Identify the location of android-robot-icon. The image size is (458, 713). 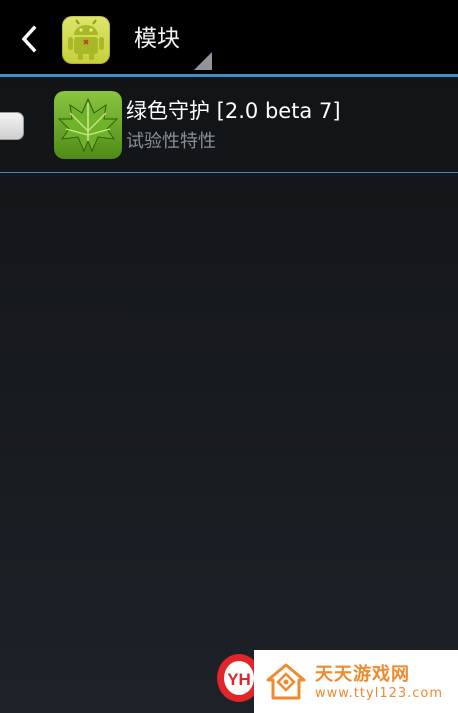
(86, 40).